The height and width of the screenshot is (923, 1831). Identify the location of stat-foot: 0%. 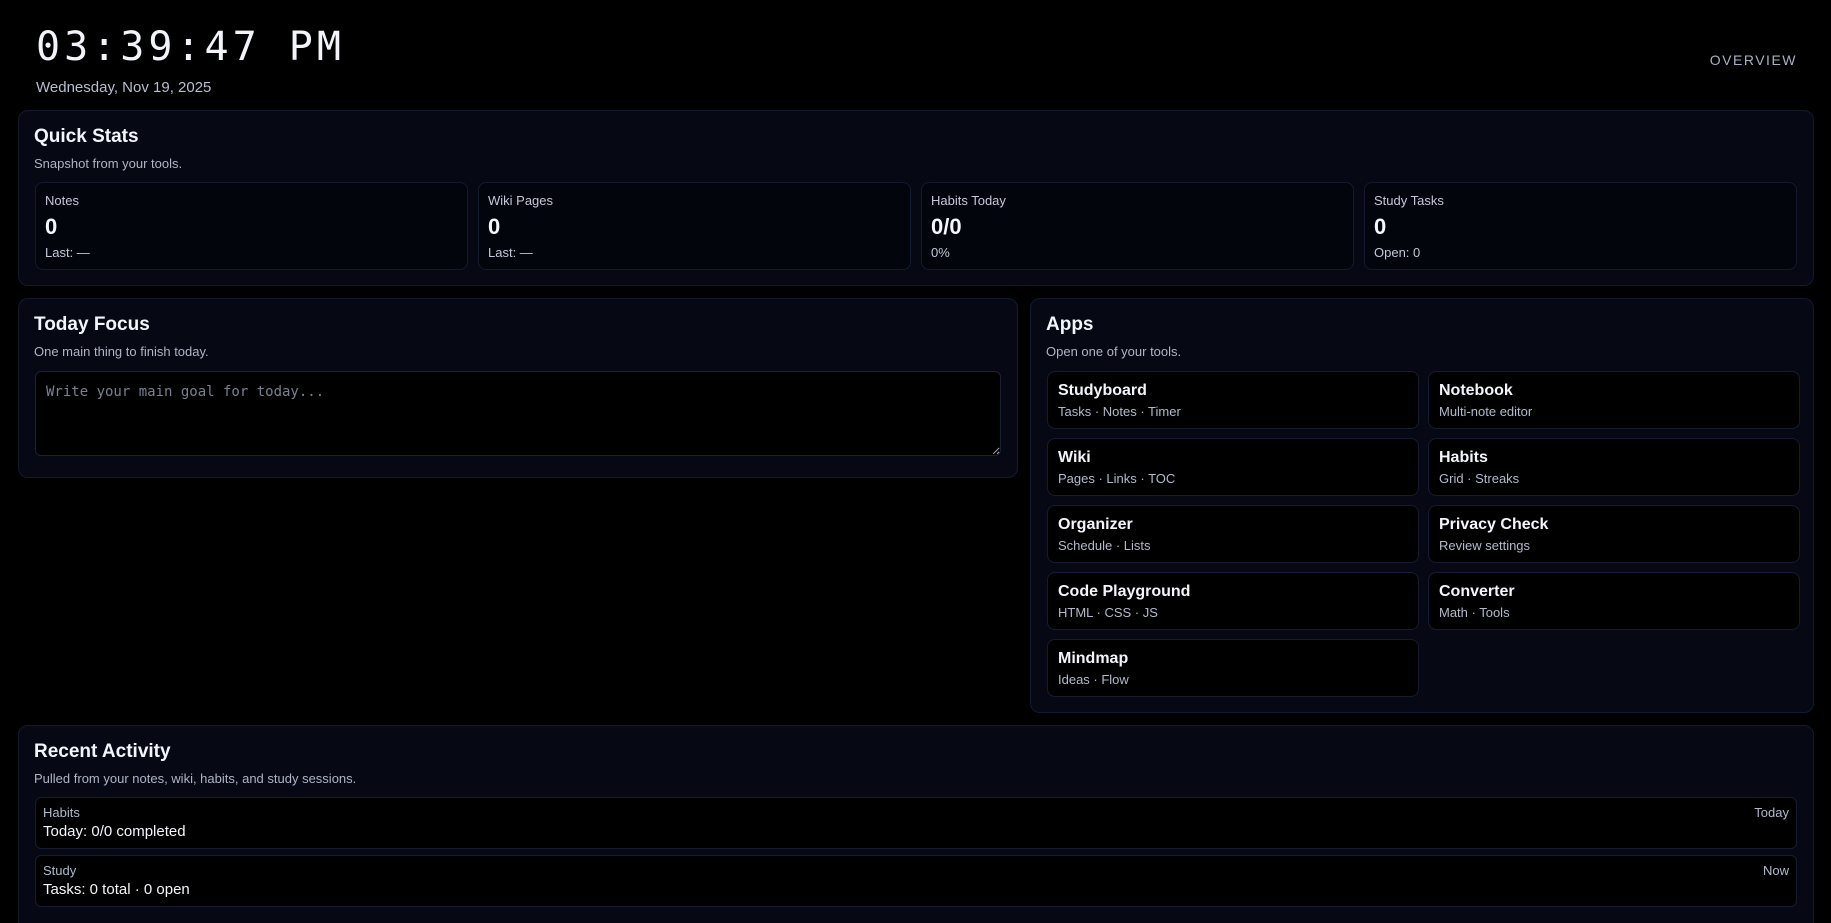
(940, 252).